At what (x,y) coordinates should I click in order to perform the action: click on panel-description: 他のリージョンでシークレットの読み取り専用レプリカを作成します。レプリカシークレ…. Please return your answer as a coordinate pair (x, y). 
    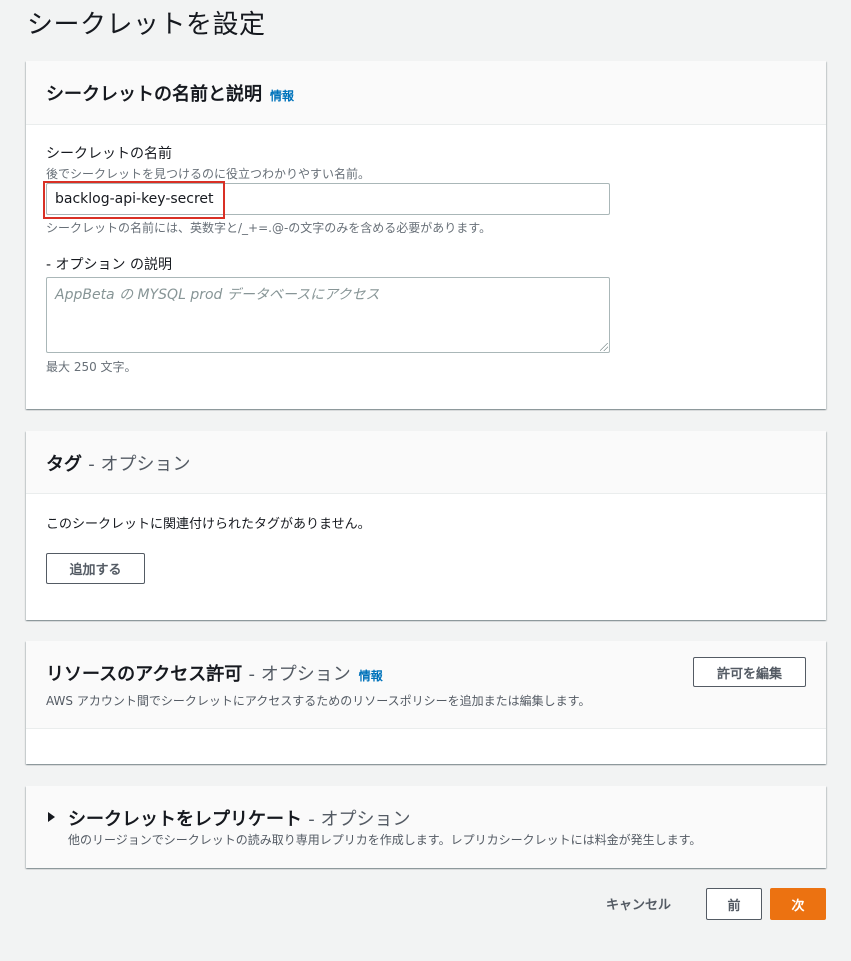
    Looking at the image, I should click on (385, 840).